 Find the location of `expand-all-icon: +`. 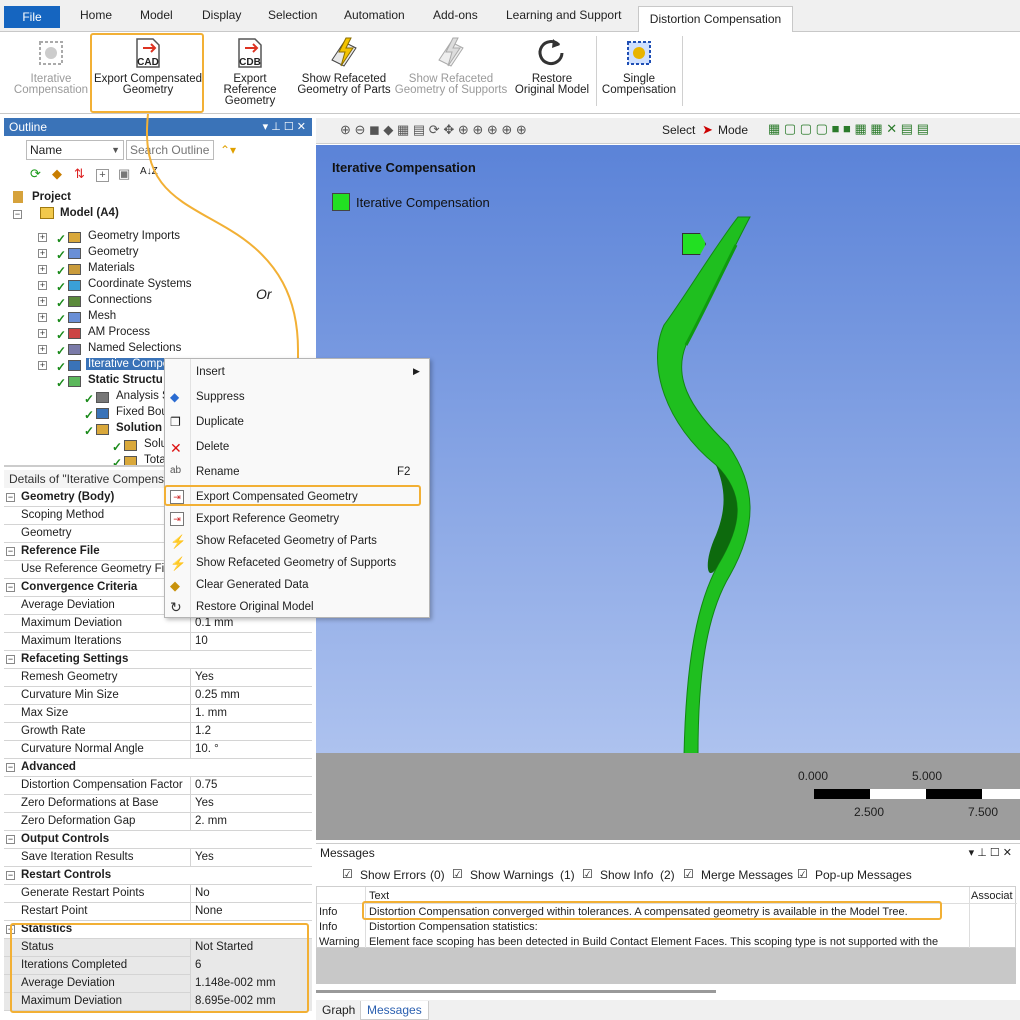

expand-all-icon: + is located at coordinates (102, 175).